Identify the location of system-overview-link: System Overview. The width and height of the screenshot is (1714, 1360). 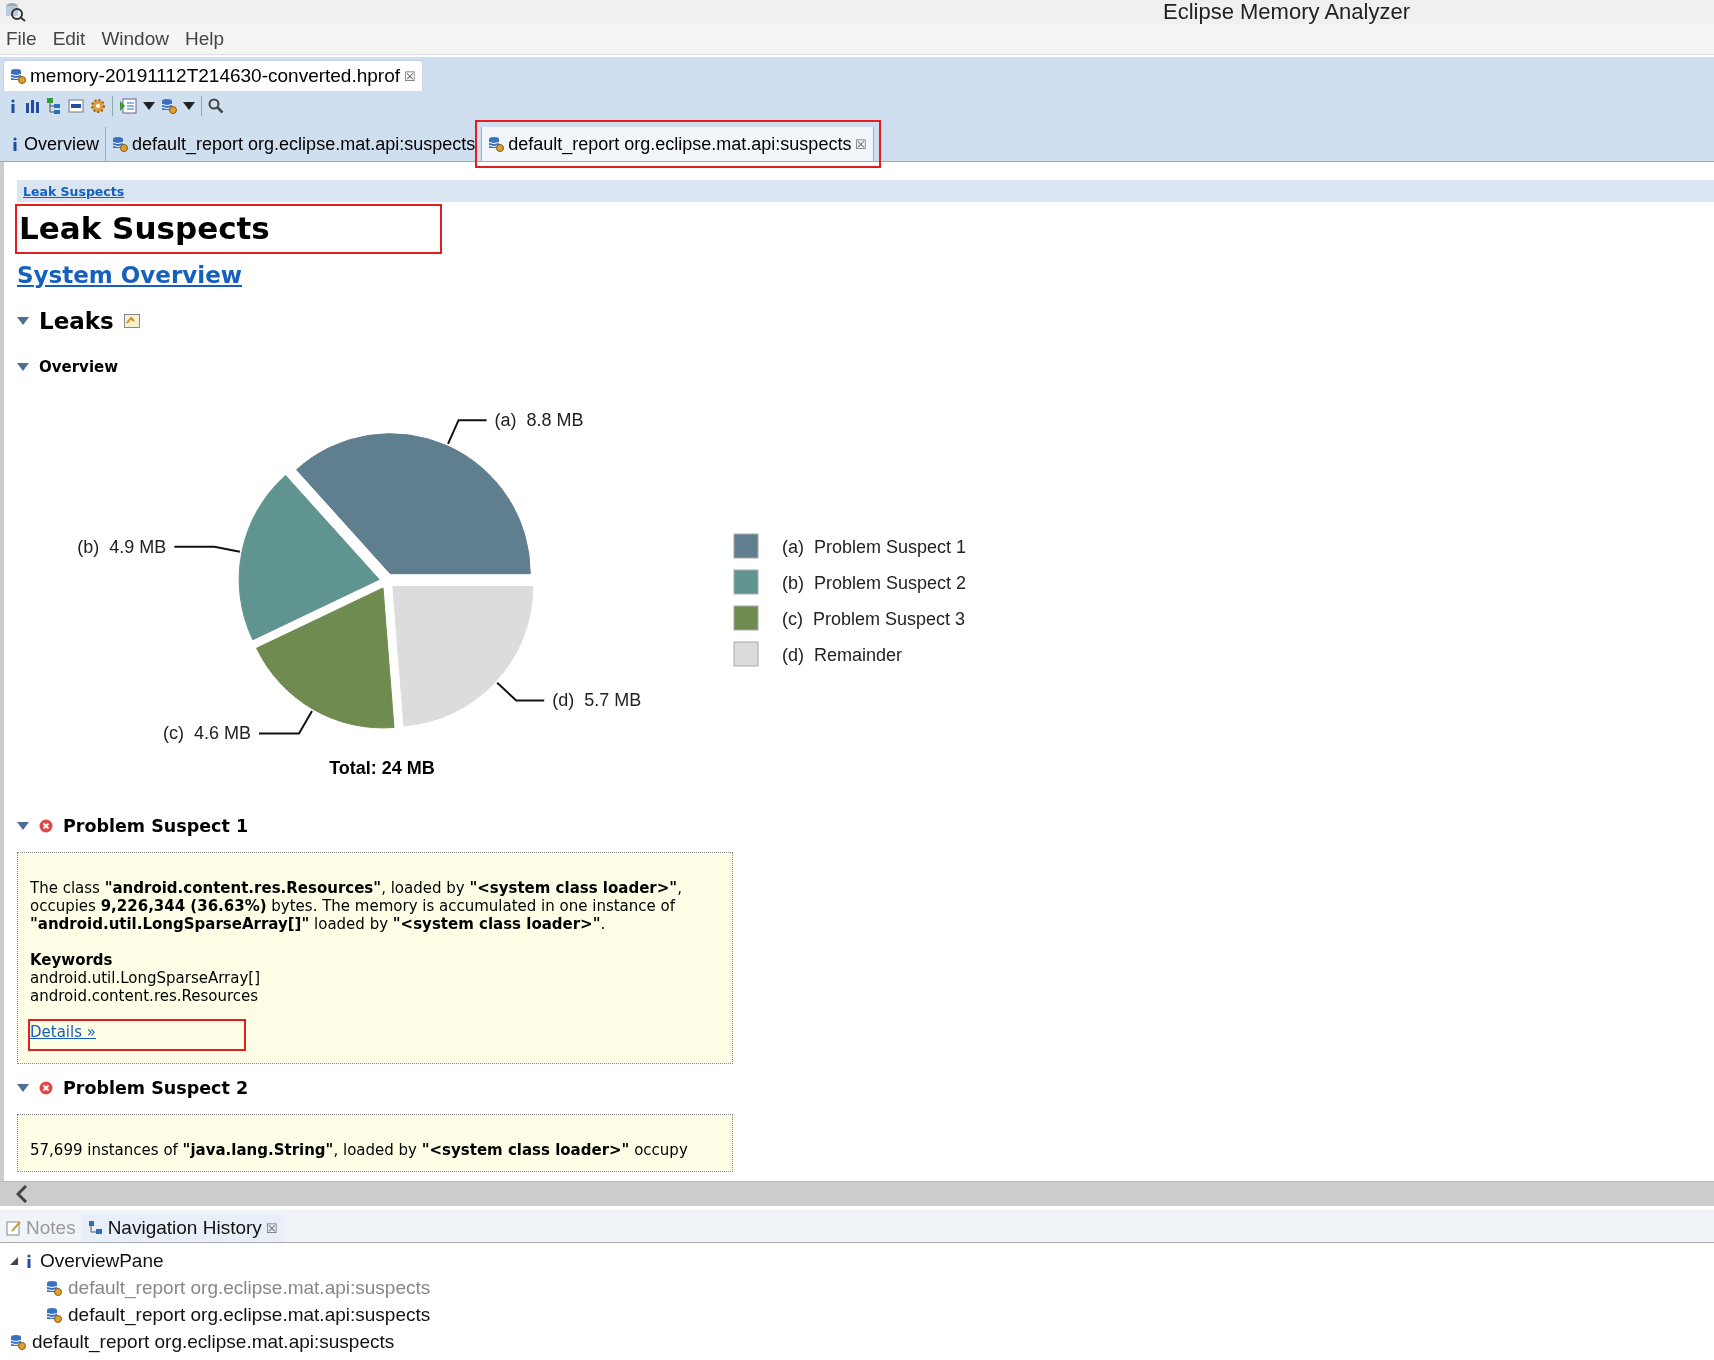
(130, 275).